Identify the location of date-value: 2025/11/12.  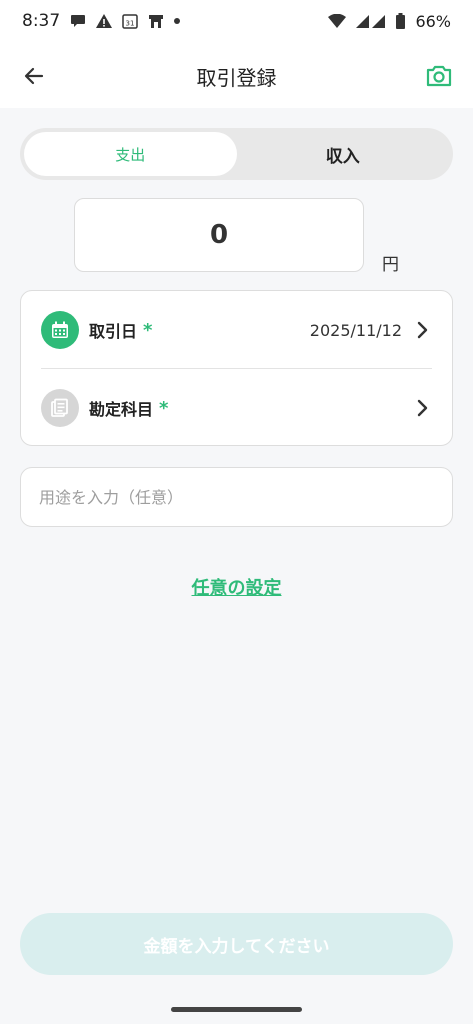
(355, 330).